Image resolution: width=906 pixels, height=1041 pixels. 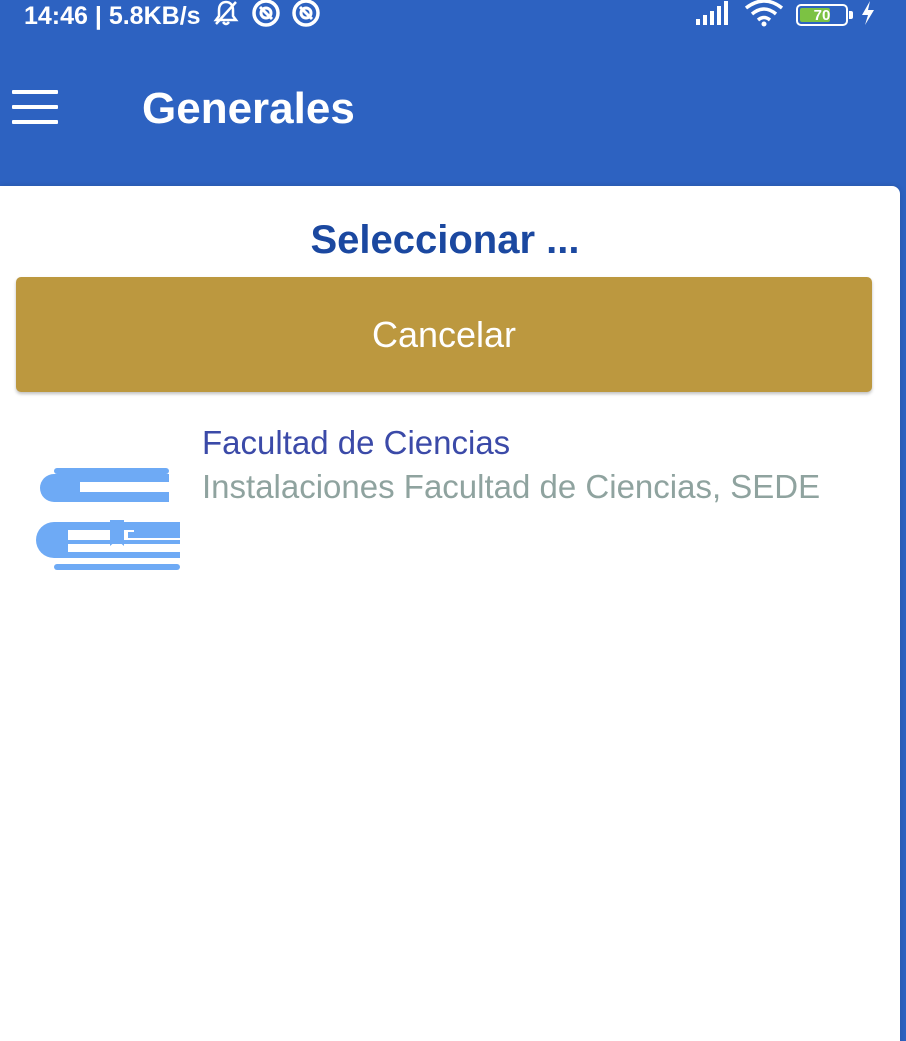 What do you see at coordinates (112, 16) in the screenshot?
I see `status-time-speed: 14:46 | 5.8KB/s` at bounding box center [112, 16].